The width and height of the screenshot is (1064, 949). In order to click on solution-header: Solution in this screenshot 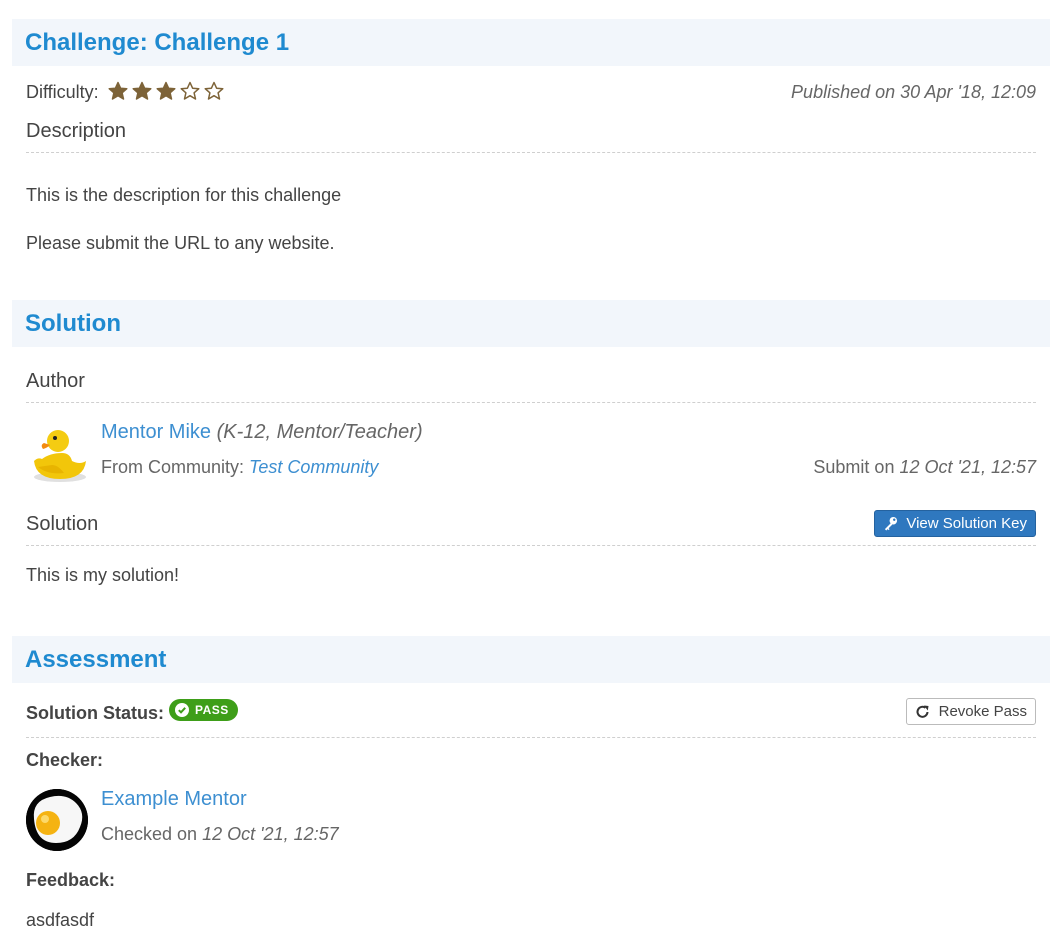, I will do `click(531, 323)`.